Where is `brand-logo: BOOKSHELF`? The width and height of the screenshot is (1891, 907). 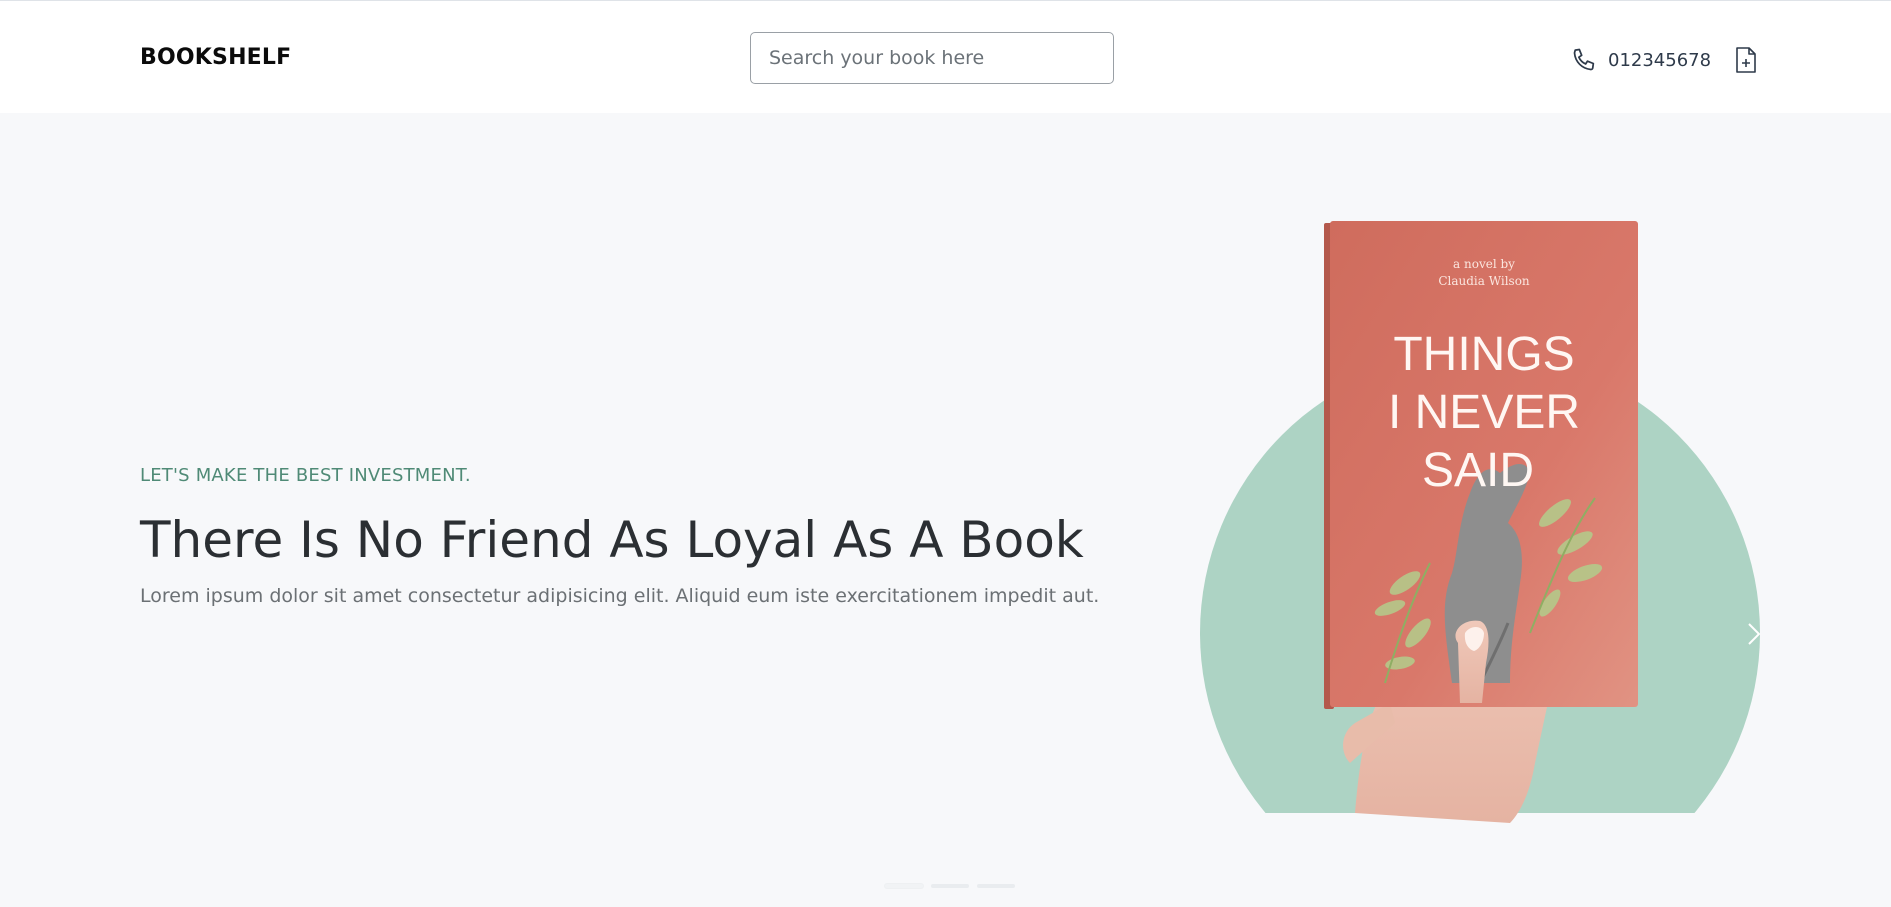
brand-logo: BOOKSHELF is located at coordinates (215, 57).